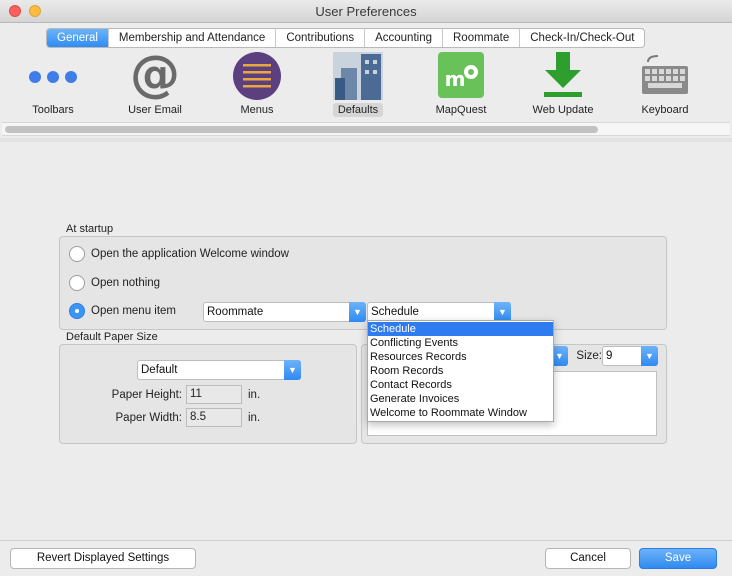 Image resolution: width=732 pixels, height=576 pixels. I want to click on paper-size-select: Default ▼, so click(219, 370).